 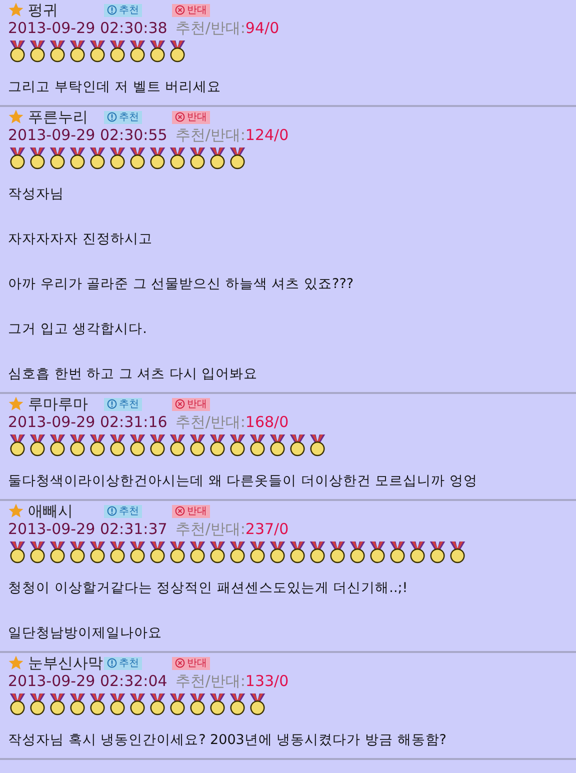 What do you see at coordinates (228, 740) in the screenshot?
I see `comment-text: 작성자님 혹시 냉동인간이세요? 2003년에 냉동시켰다가 방금 해동함?` at bounding box center [228, 740].